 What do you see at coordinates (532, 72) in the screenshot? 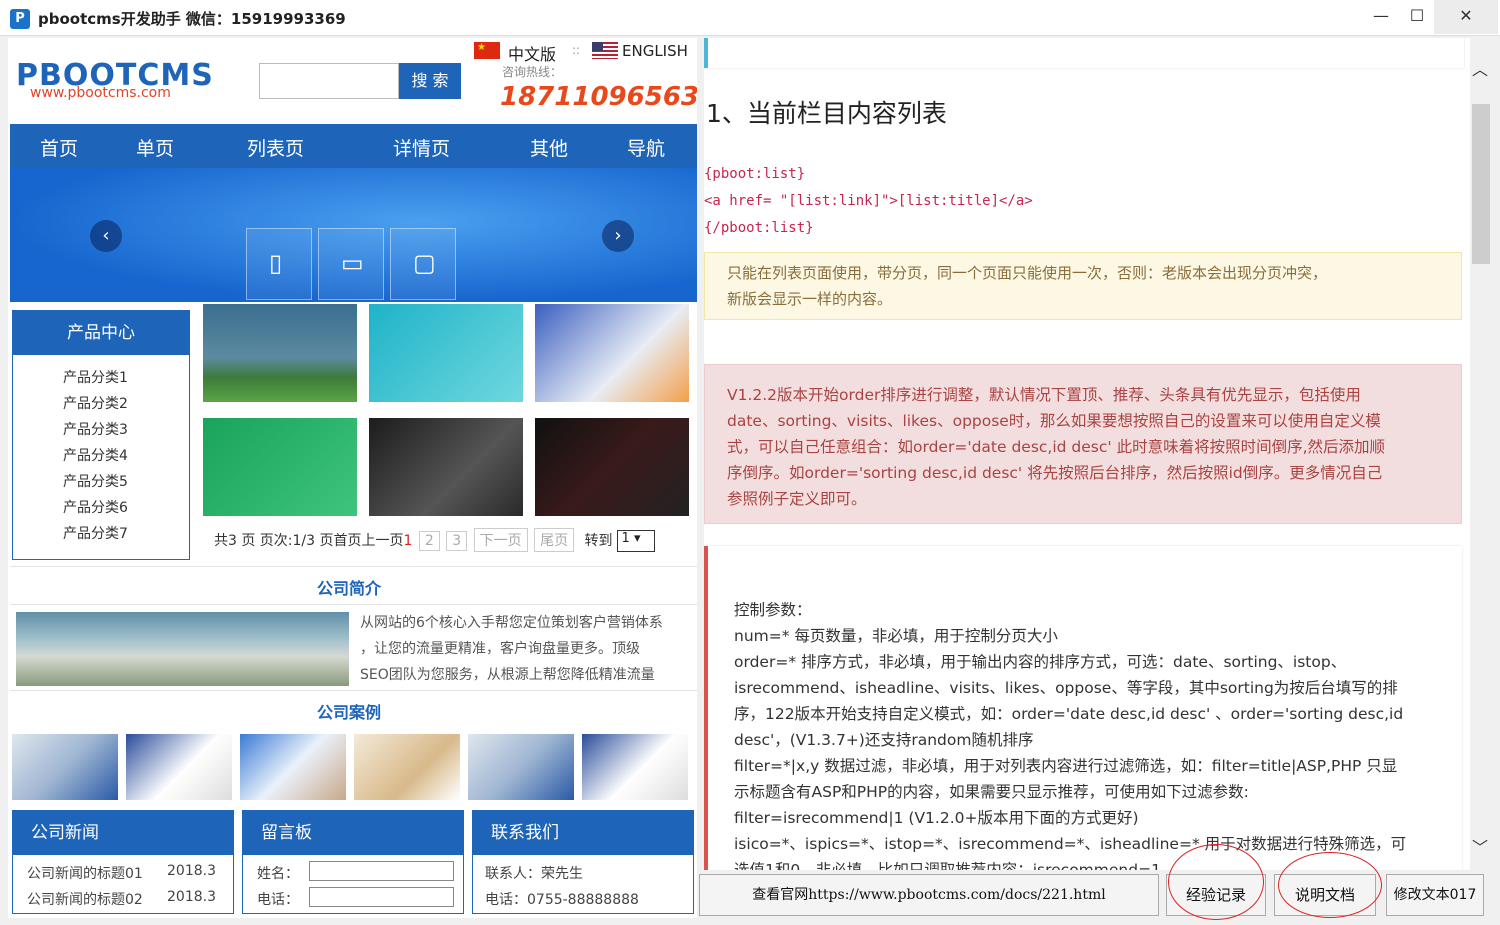
I see `hotline-label: 咨询热线：` at bounding box center [532, 72].